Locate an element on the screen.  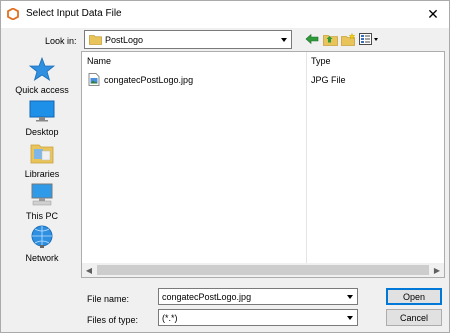
look-in-dropdown: PostLogo is located at coordinates (188, 39).